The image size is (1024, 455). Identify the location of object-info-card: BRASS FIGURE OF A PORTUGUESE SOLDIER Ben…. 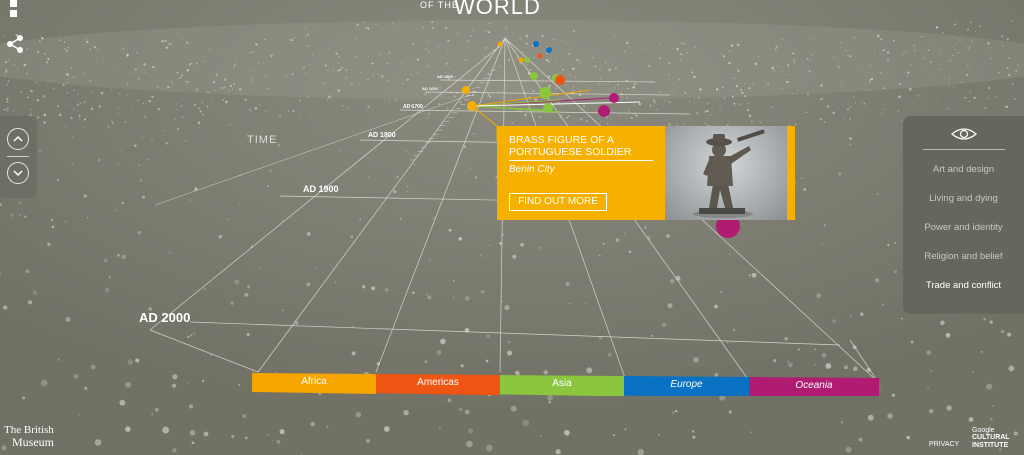
(646, 173).